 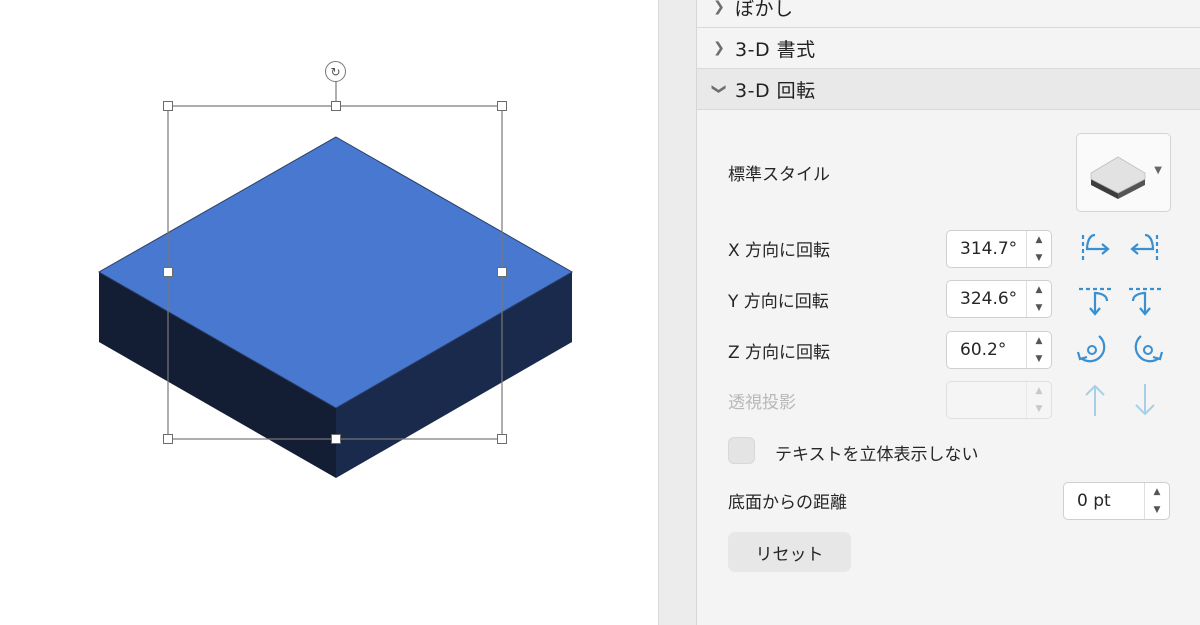 I want to click on resize-handle-top-left, so click(x=168, y=106).